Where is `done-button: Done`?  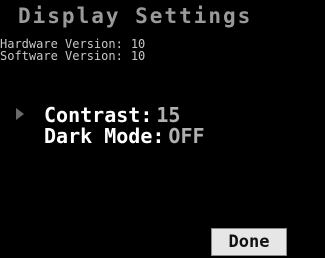 done-button: Done is located at coordinates (249, 242).